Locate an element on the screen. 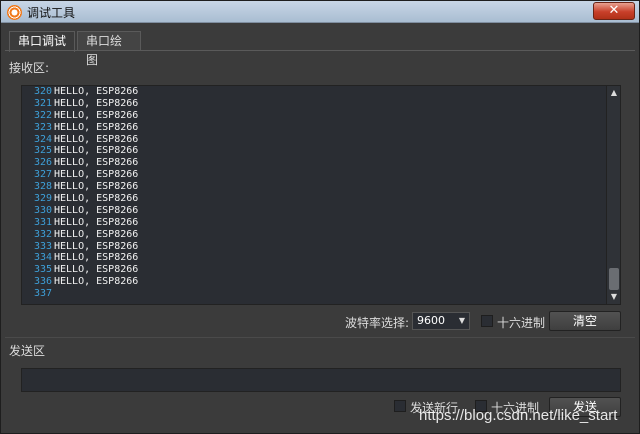 The height and width of the screenshot is (434, 640). line-number: 327 is located at coordinates (42, 175).